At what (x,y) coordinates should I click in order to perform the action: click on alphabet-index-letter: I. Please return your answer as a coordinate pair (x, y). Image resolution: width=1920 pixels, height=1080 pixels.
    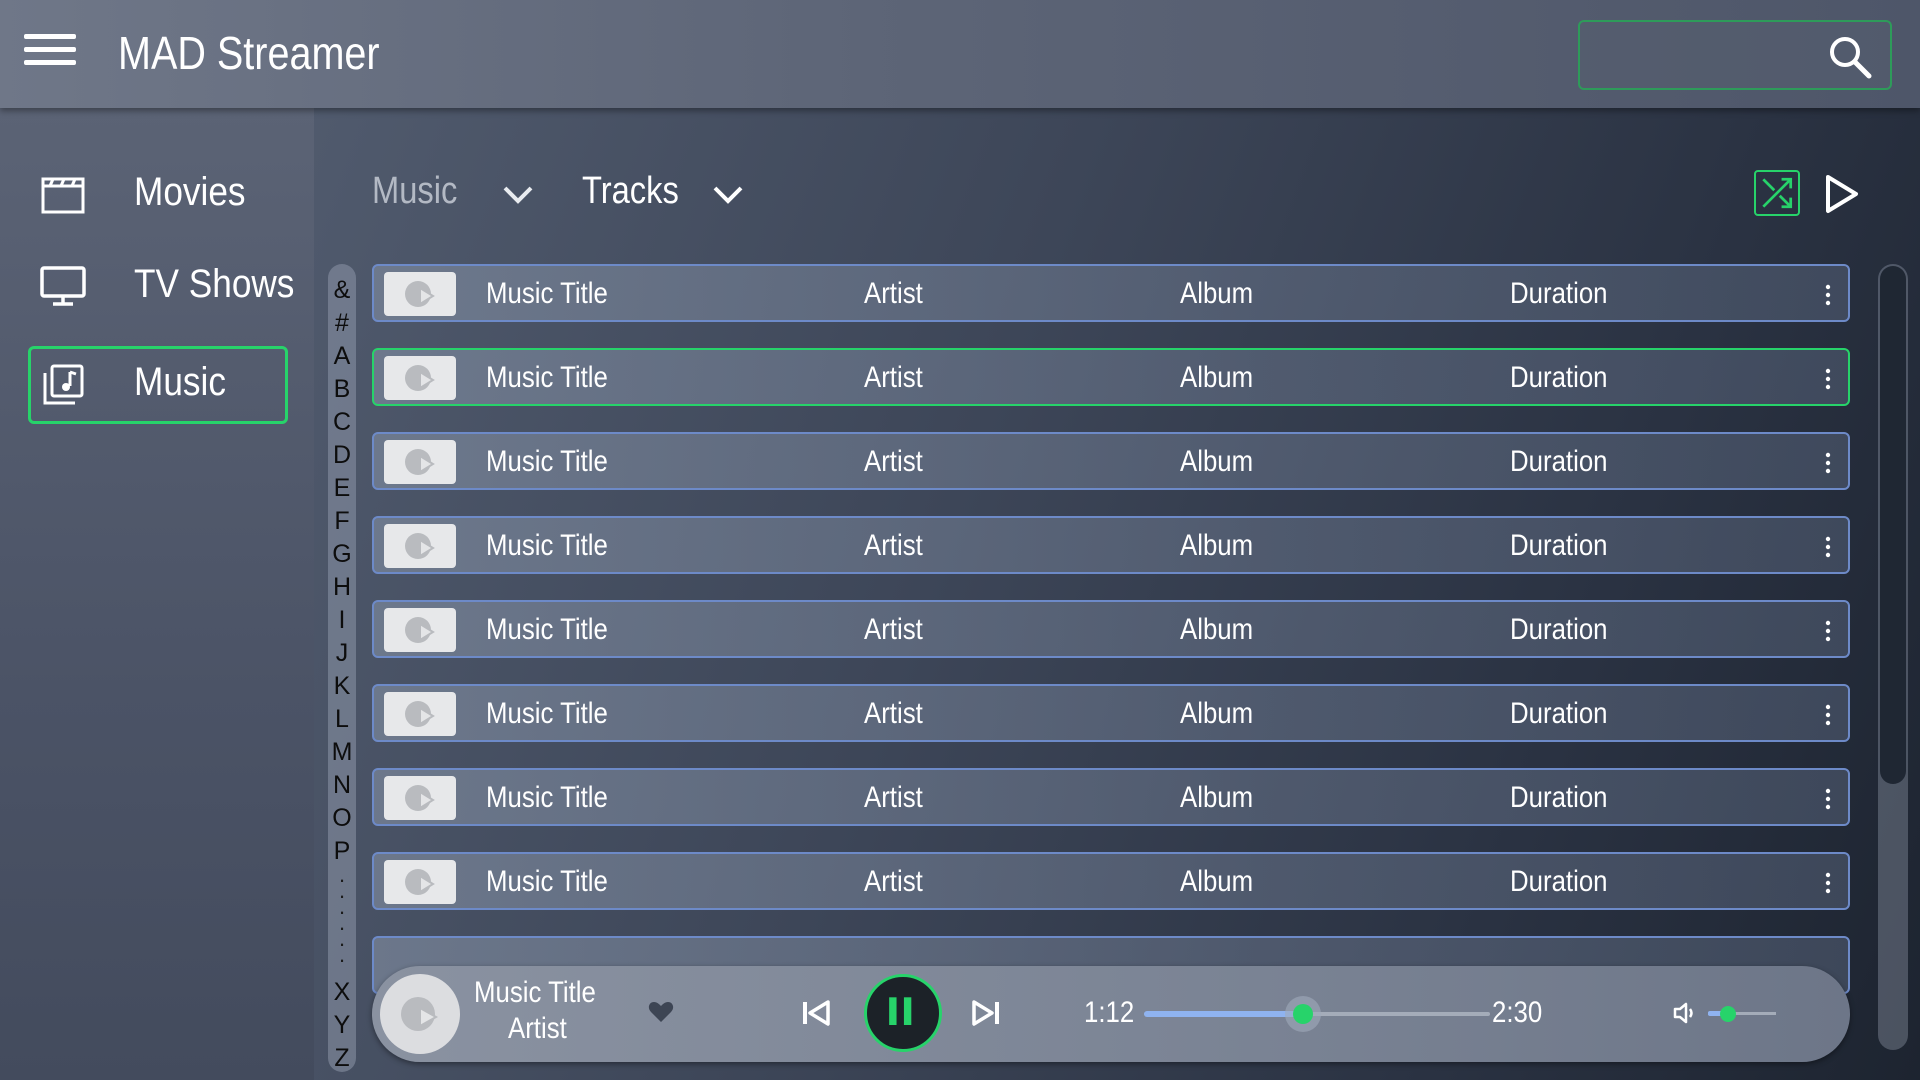
    Looking at the image, I should click on (342, 620).